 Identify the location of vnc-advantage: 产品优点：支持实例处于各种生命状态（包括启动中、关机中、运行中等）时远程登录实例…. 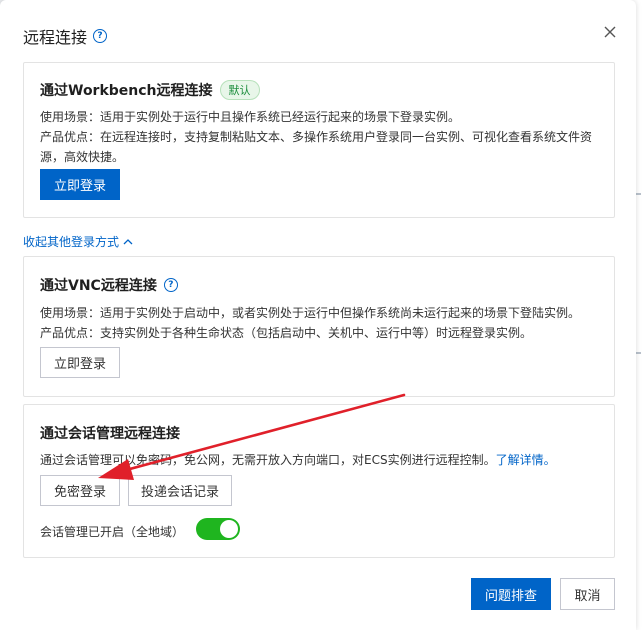
(286, 333).